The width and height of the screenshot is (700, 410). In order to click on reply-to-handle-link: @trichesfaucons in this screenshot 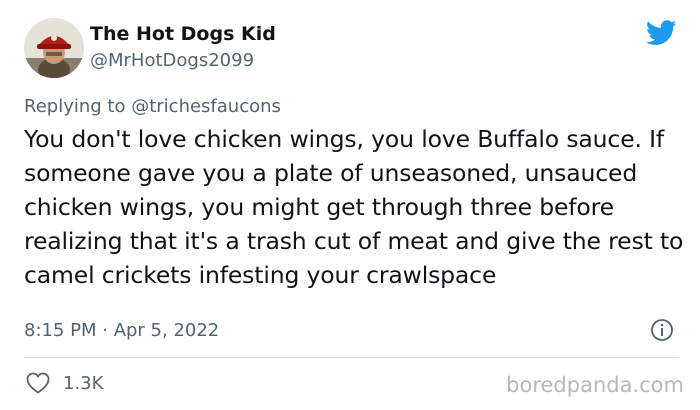, I will do `click(206, 106)`.